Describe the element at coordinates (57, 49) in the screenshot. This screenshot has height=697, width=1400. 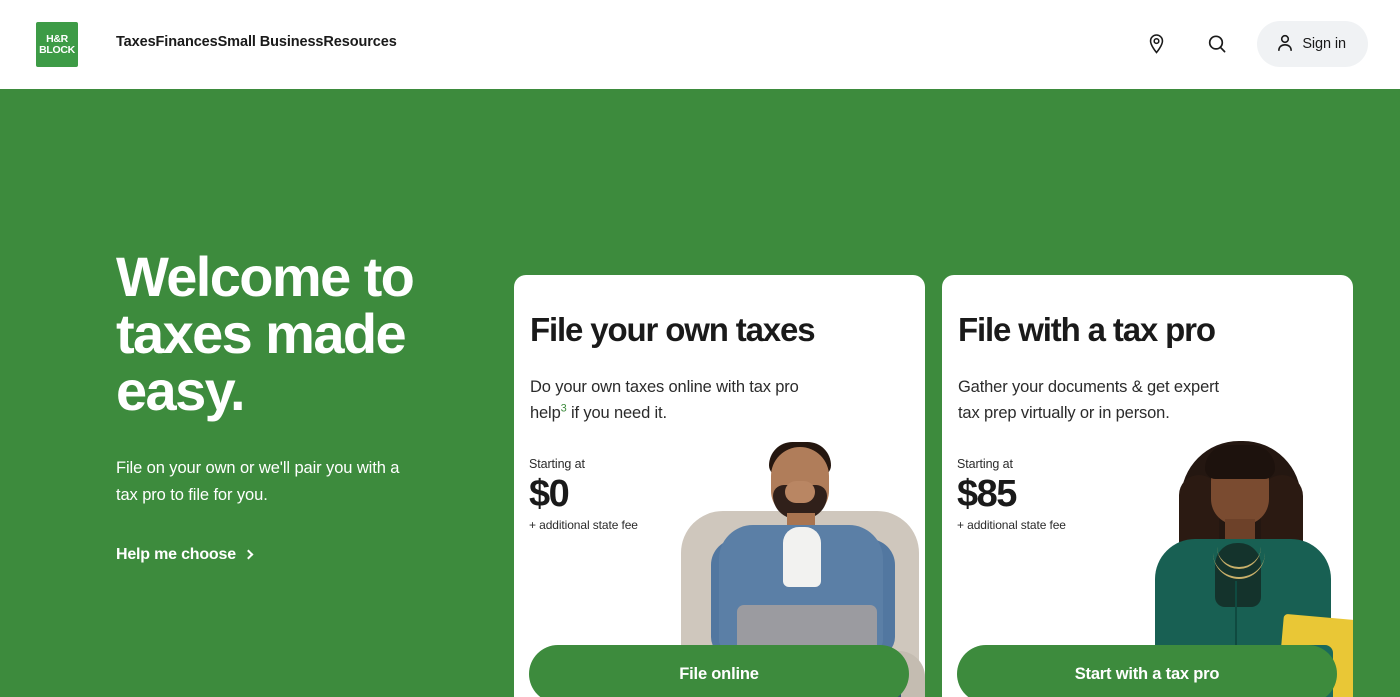
I see `logo-line-2: BLOCK` at that location.